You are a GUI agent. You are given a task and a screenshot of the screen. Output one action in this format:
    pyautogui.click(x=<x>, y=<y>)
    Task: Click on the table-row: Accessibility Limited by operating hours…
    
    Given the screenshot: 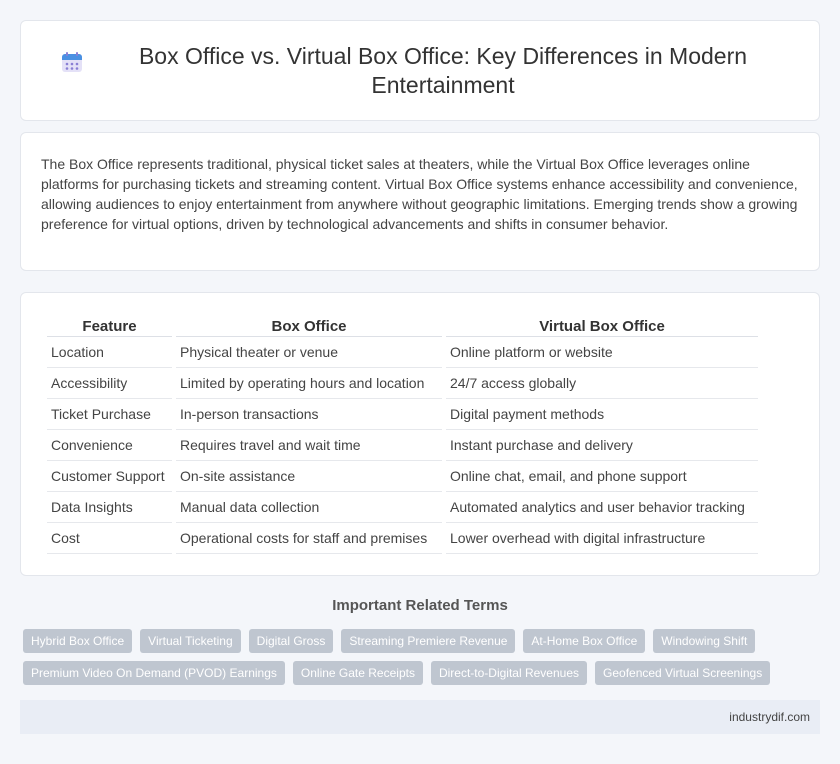 What is the action you would take?
    pyautogui.click(x=402, y=383)
    